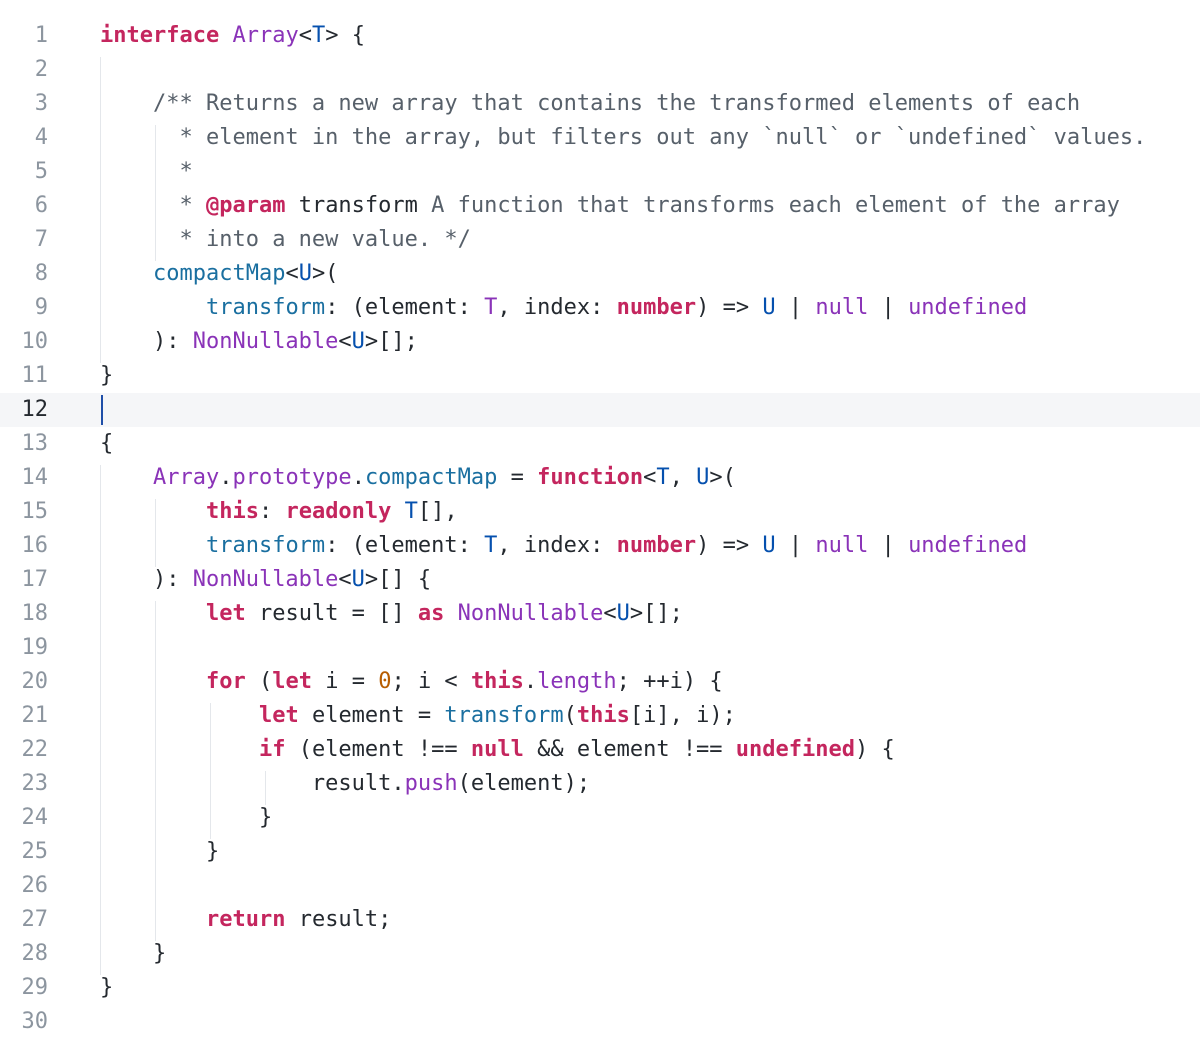  I want to click on code-line: 7 * into a new value. */, so click(600, 240).